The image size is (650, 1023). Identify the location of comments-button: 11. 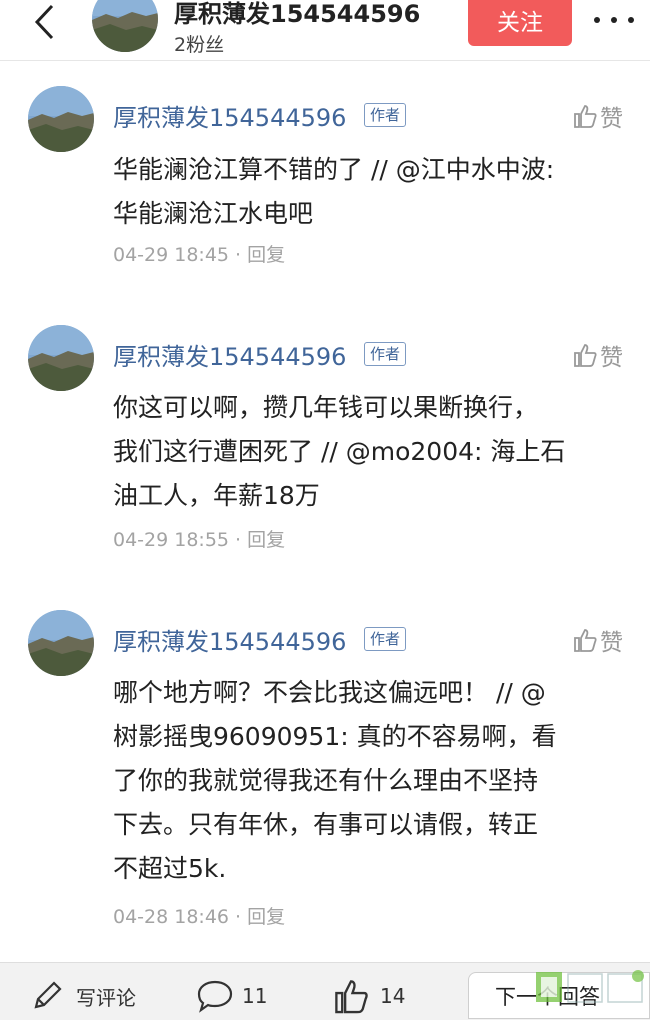
(231, 996).